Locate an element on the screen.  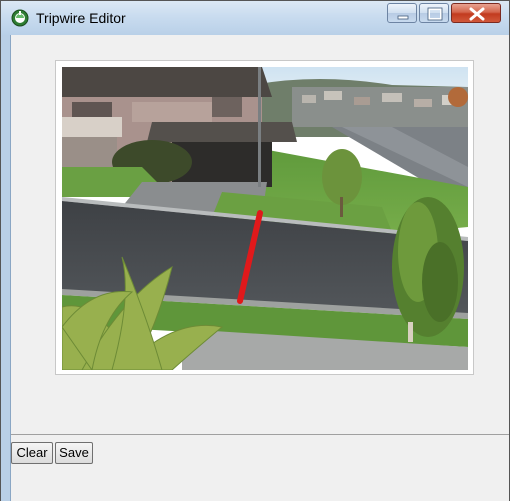
save-button: Save is located at coordinates (74, 453).